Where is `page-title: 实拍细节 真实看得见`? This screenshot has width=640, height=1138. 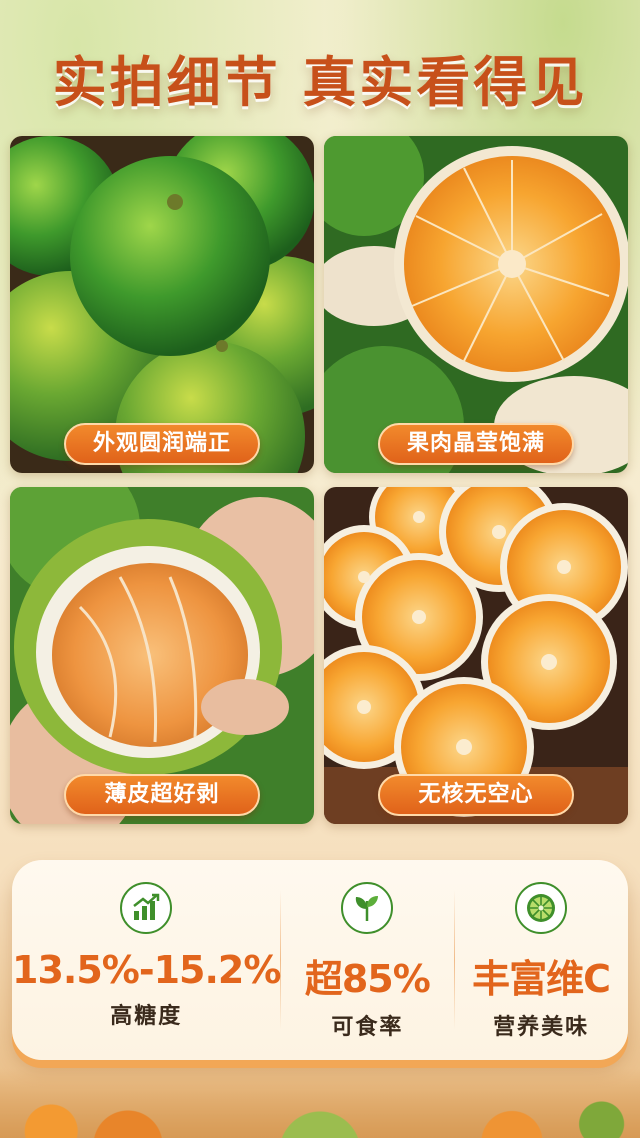 page-title: 实拍细节 真实看得见 is located at coordinates (320, 82).